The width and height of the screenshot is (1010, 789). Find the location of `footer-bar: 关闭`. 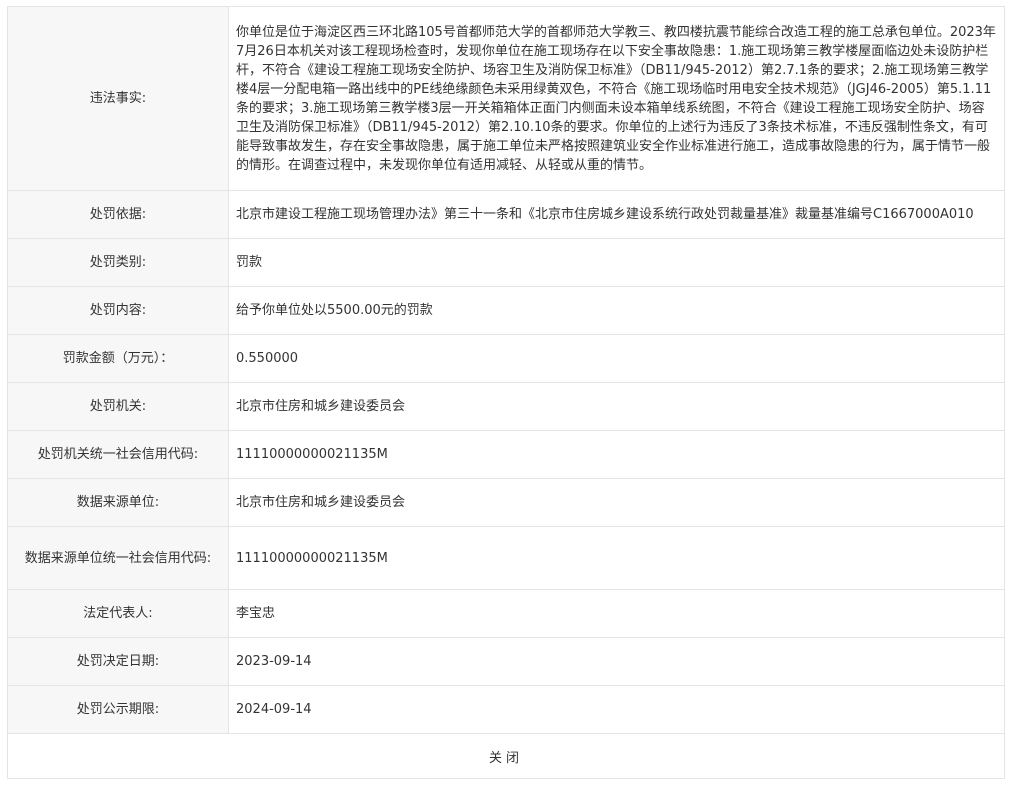

footer-bar: 关闭 is located at coordinates (506, 756).